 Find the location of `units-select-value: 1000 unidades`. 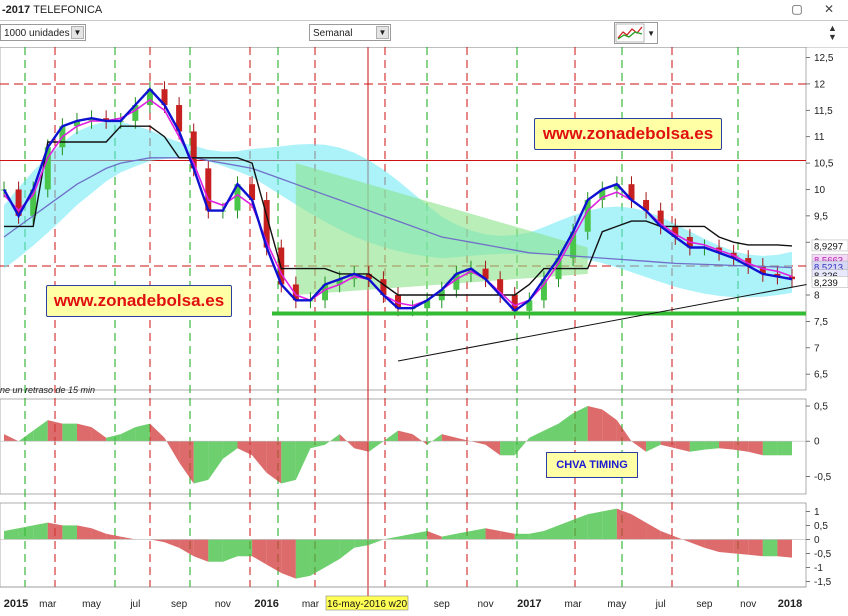

units-select-value: 1000 unidades is located at coordinates (37, 33).